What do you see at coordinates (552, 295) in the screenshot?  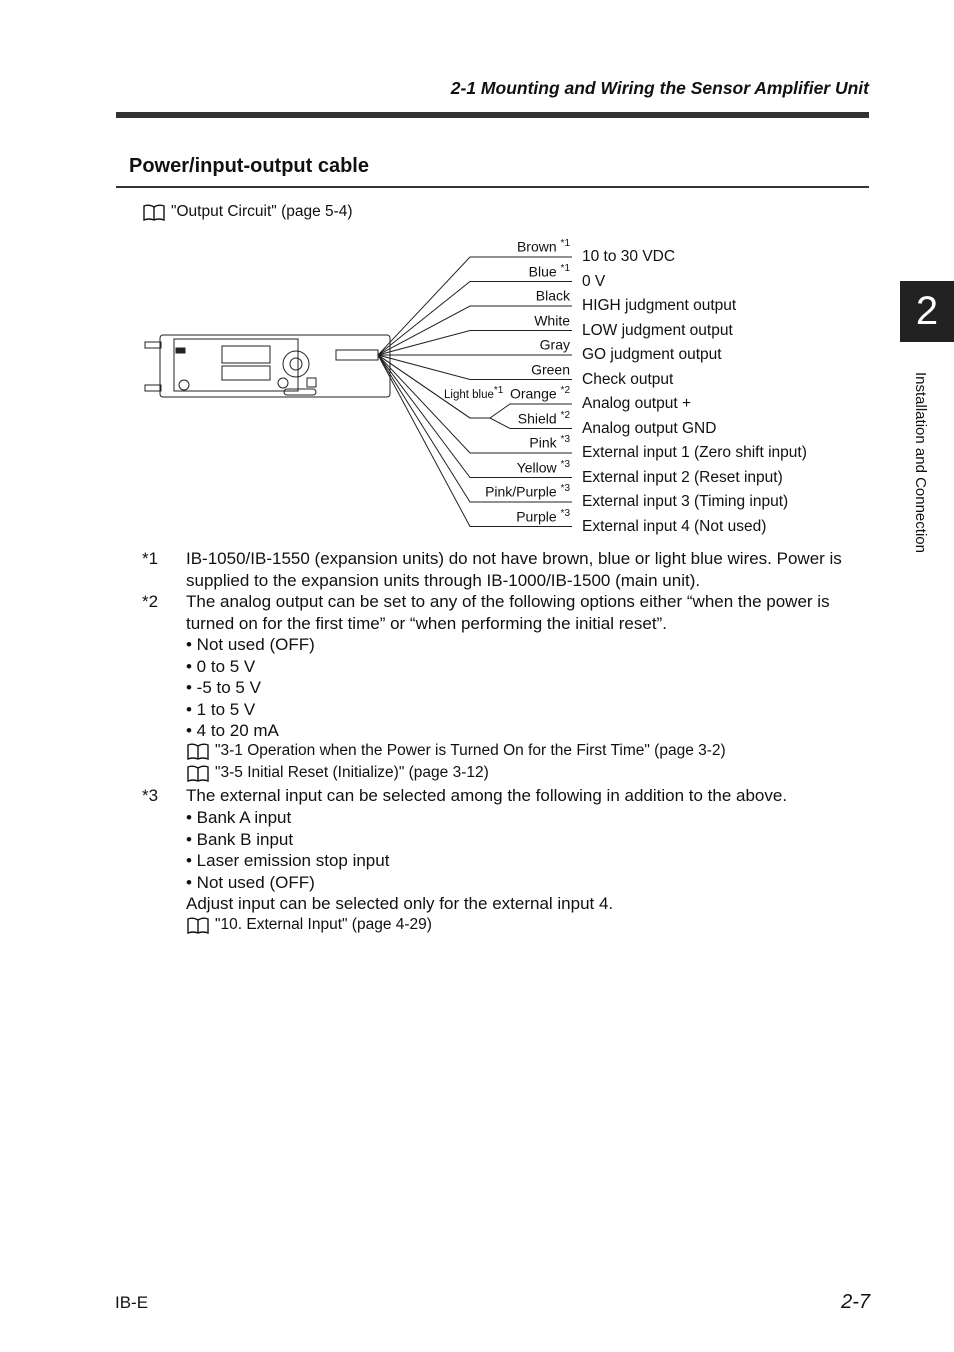 I see `wire-color-label: Black` at bounding box center [552, 295].